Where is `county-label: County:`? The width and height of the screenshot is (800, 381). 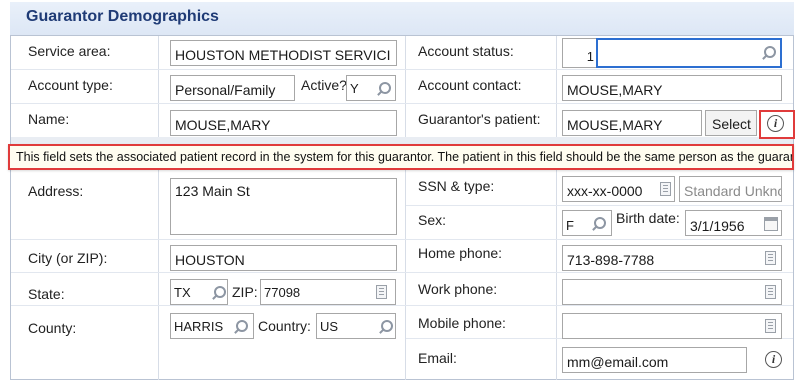
county-label: County: is located at coordinates (52, 328).